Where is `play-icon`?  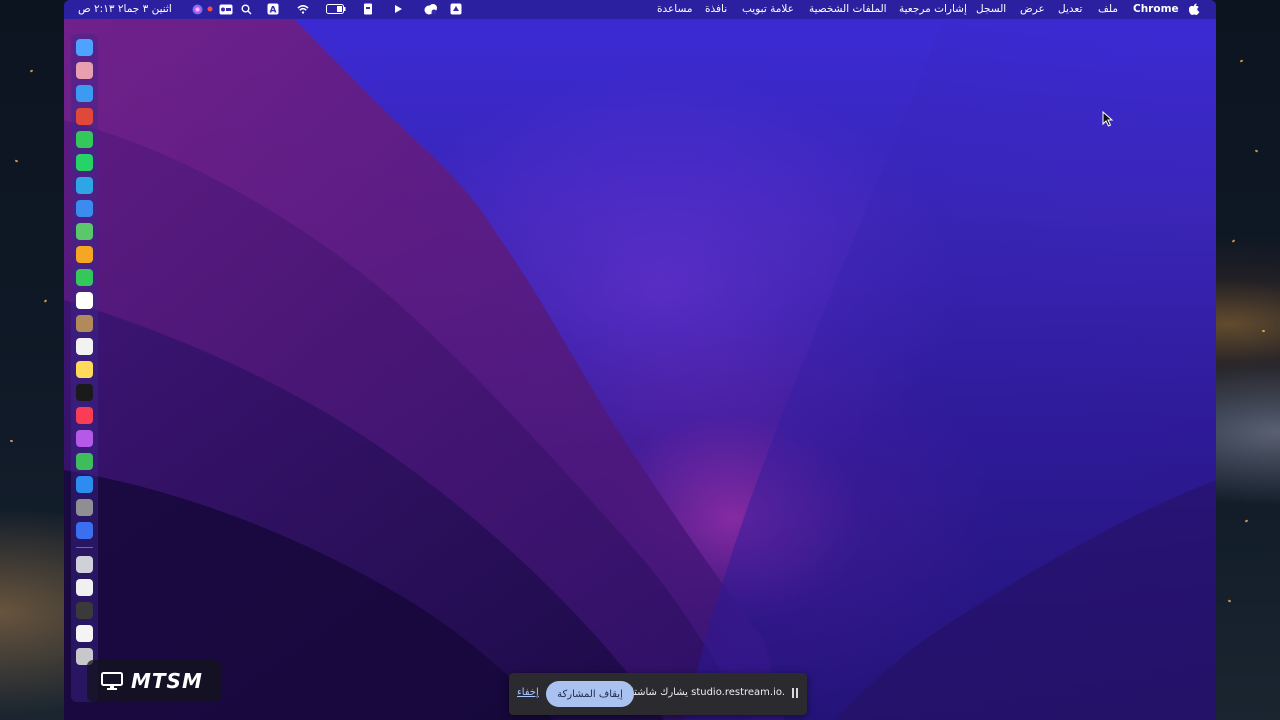
play-icon is located at coordinates (398, 9).